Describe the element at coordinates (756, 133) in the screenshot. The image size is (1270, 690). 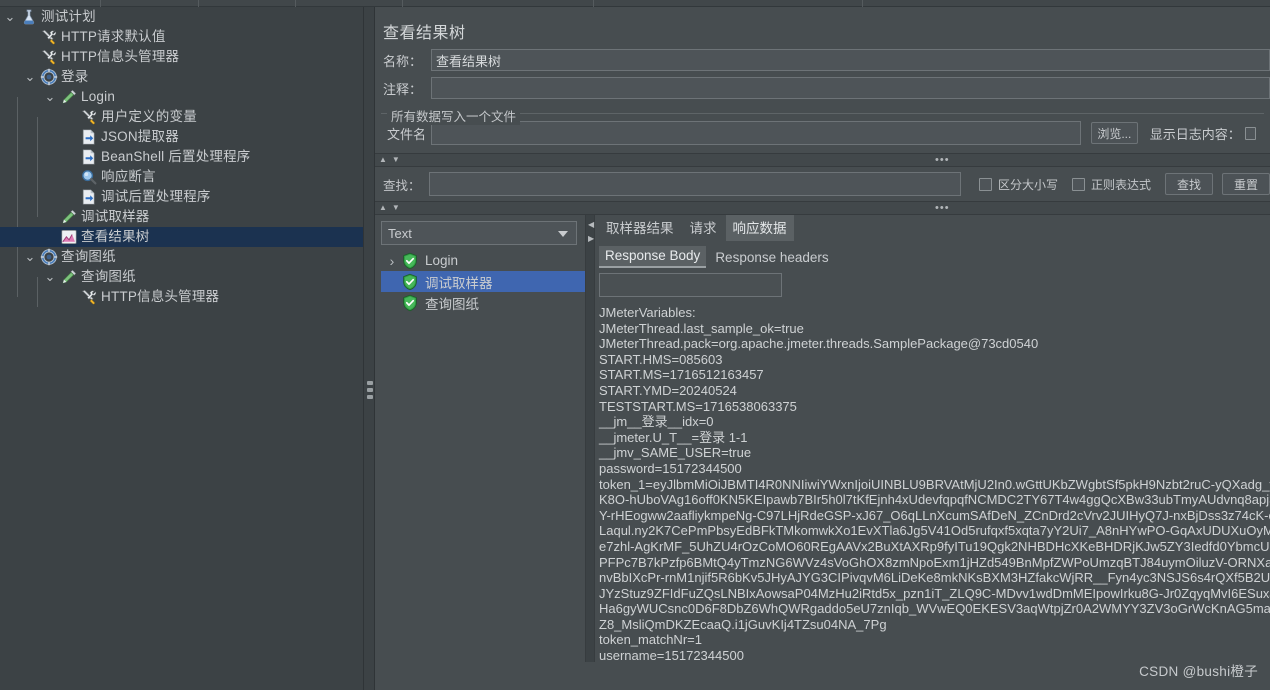
I see `filename-input` at that location.